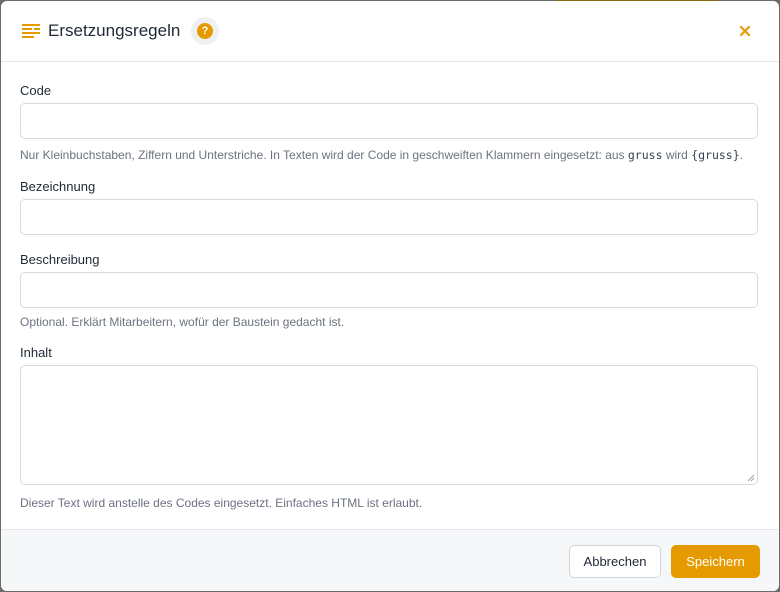 This screenshot has width=780, height=592. I want to click on help-button: ?, so click(205, 31).